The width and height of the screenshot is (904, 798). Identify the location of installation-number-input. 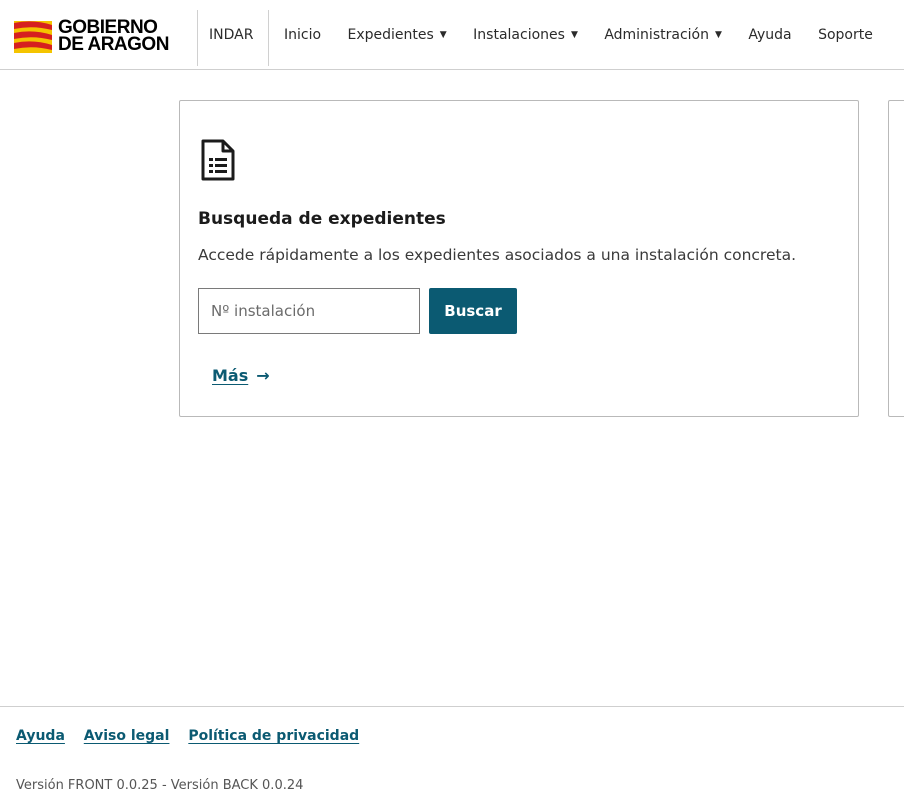
(309, 311).